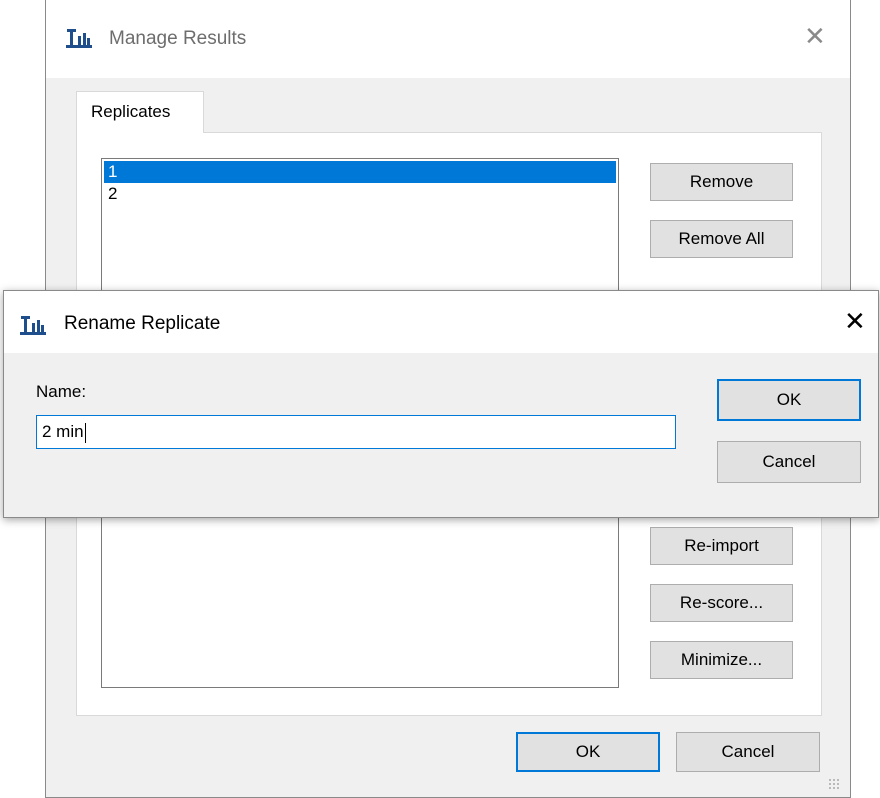 This screenshot has height=798, width=880. I want to click on name-label: Name:, so click(61, 391).